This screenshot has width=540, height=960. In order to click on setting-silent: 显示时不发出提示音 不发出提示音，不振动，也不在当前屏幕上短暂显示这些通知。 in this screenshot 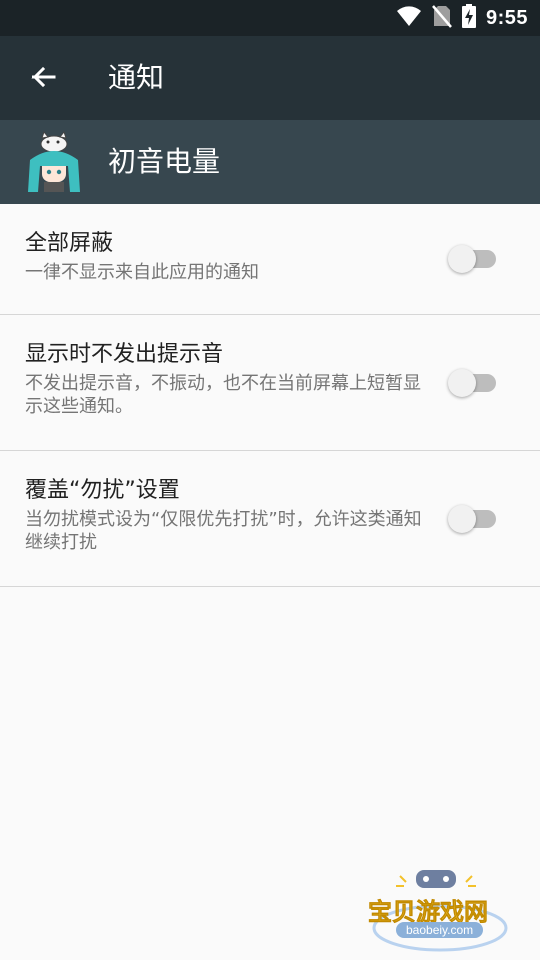, I will do `click(270, 383)`.